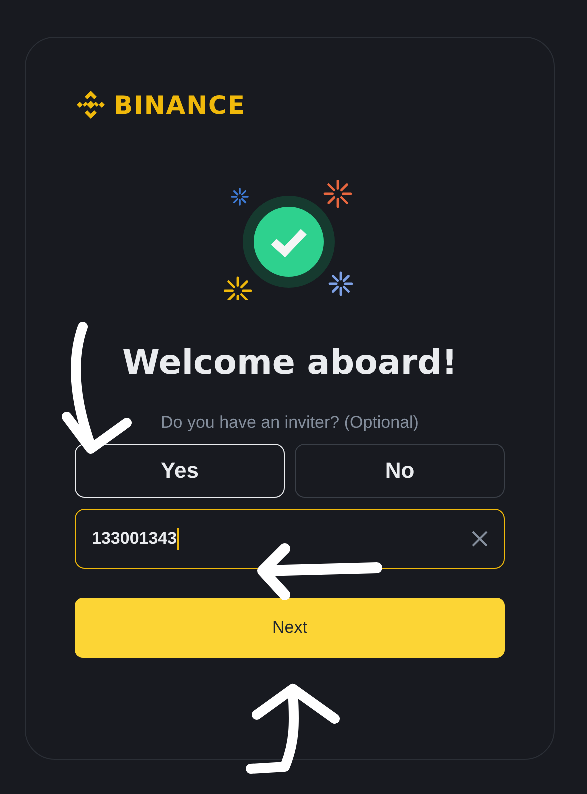  What do you see at coordinates (290, 628) in the screenshot?
I see `next-button: Next` at bounding box center [290, 628].